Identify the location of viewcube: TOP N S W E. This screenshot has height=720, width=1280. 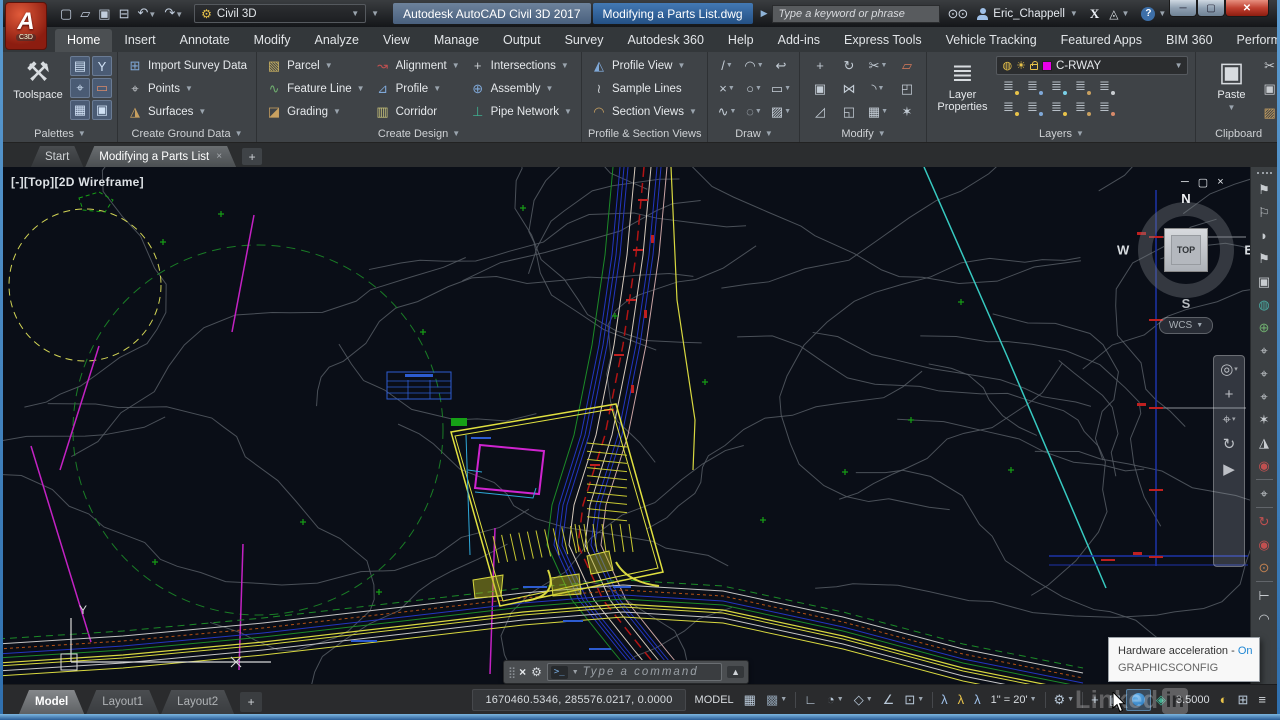
(1185, 251).